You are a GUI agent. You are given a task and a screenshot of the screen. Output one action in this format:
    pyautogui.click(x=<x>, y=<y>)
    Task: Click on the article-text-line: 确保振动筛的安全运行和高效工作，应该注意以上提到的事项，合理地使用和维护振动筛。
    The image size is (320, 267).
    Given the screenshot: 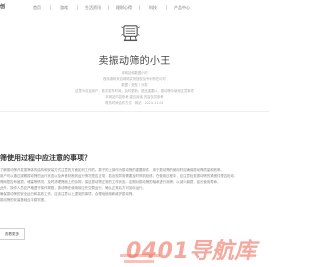 What is the action you would take?
    pyautogui.click(x=68, y=194)
    